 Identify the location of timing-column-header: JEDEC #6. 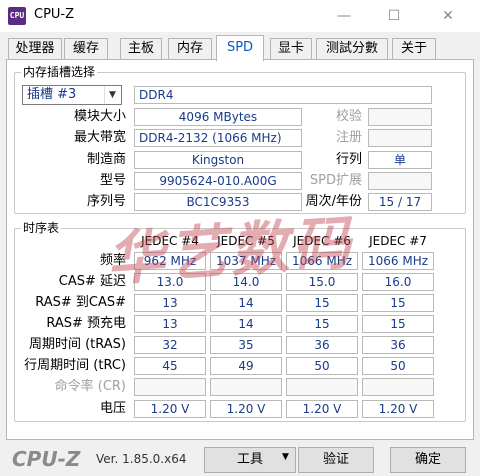
(322, 241).